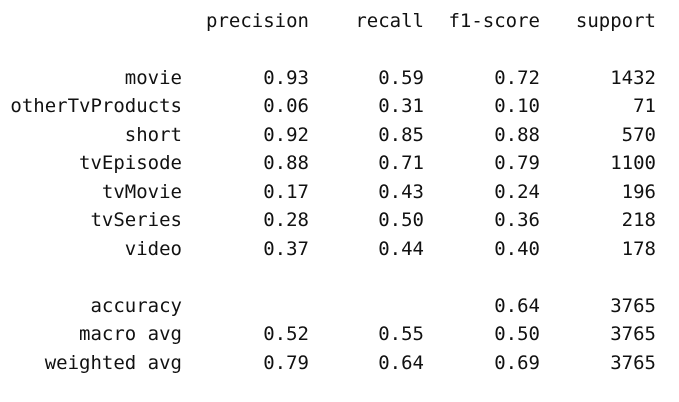  I want to click on row-recall: 0.59, so click(401, 78).